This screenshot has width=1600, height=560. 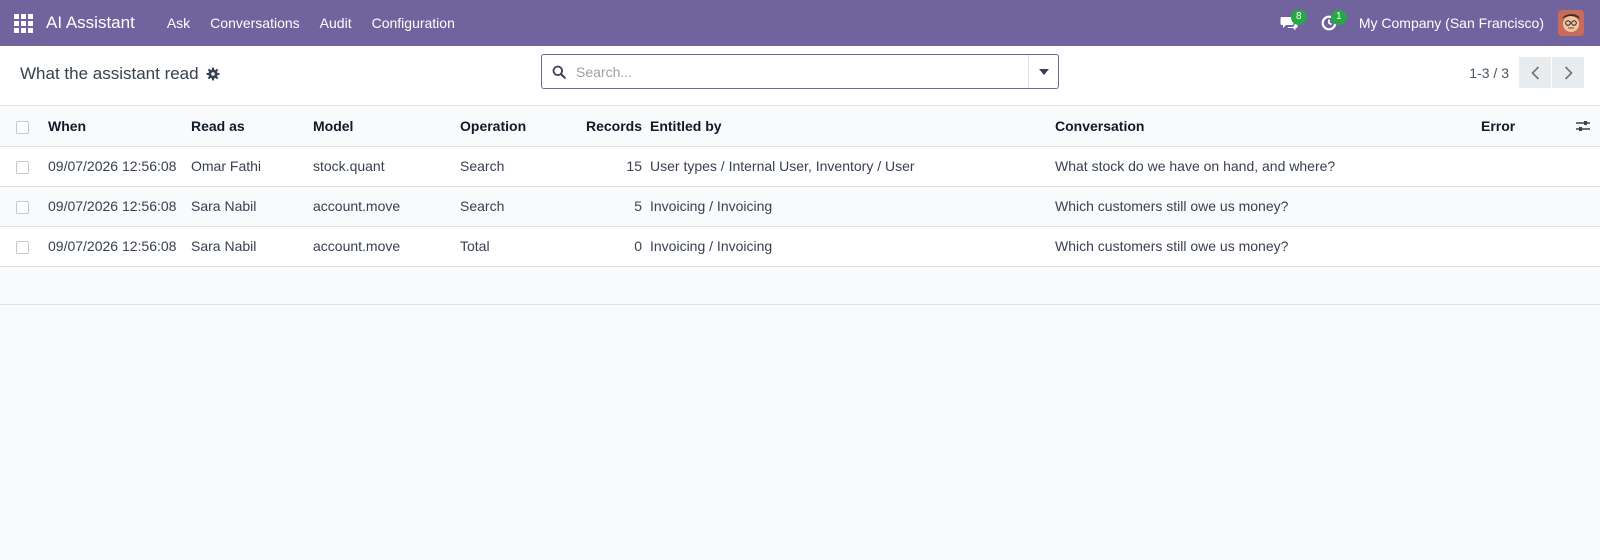 I want to click on menu-configuration: Configuration, so click(x=413, y=23).